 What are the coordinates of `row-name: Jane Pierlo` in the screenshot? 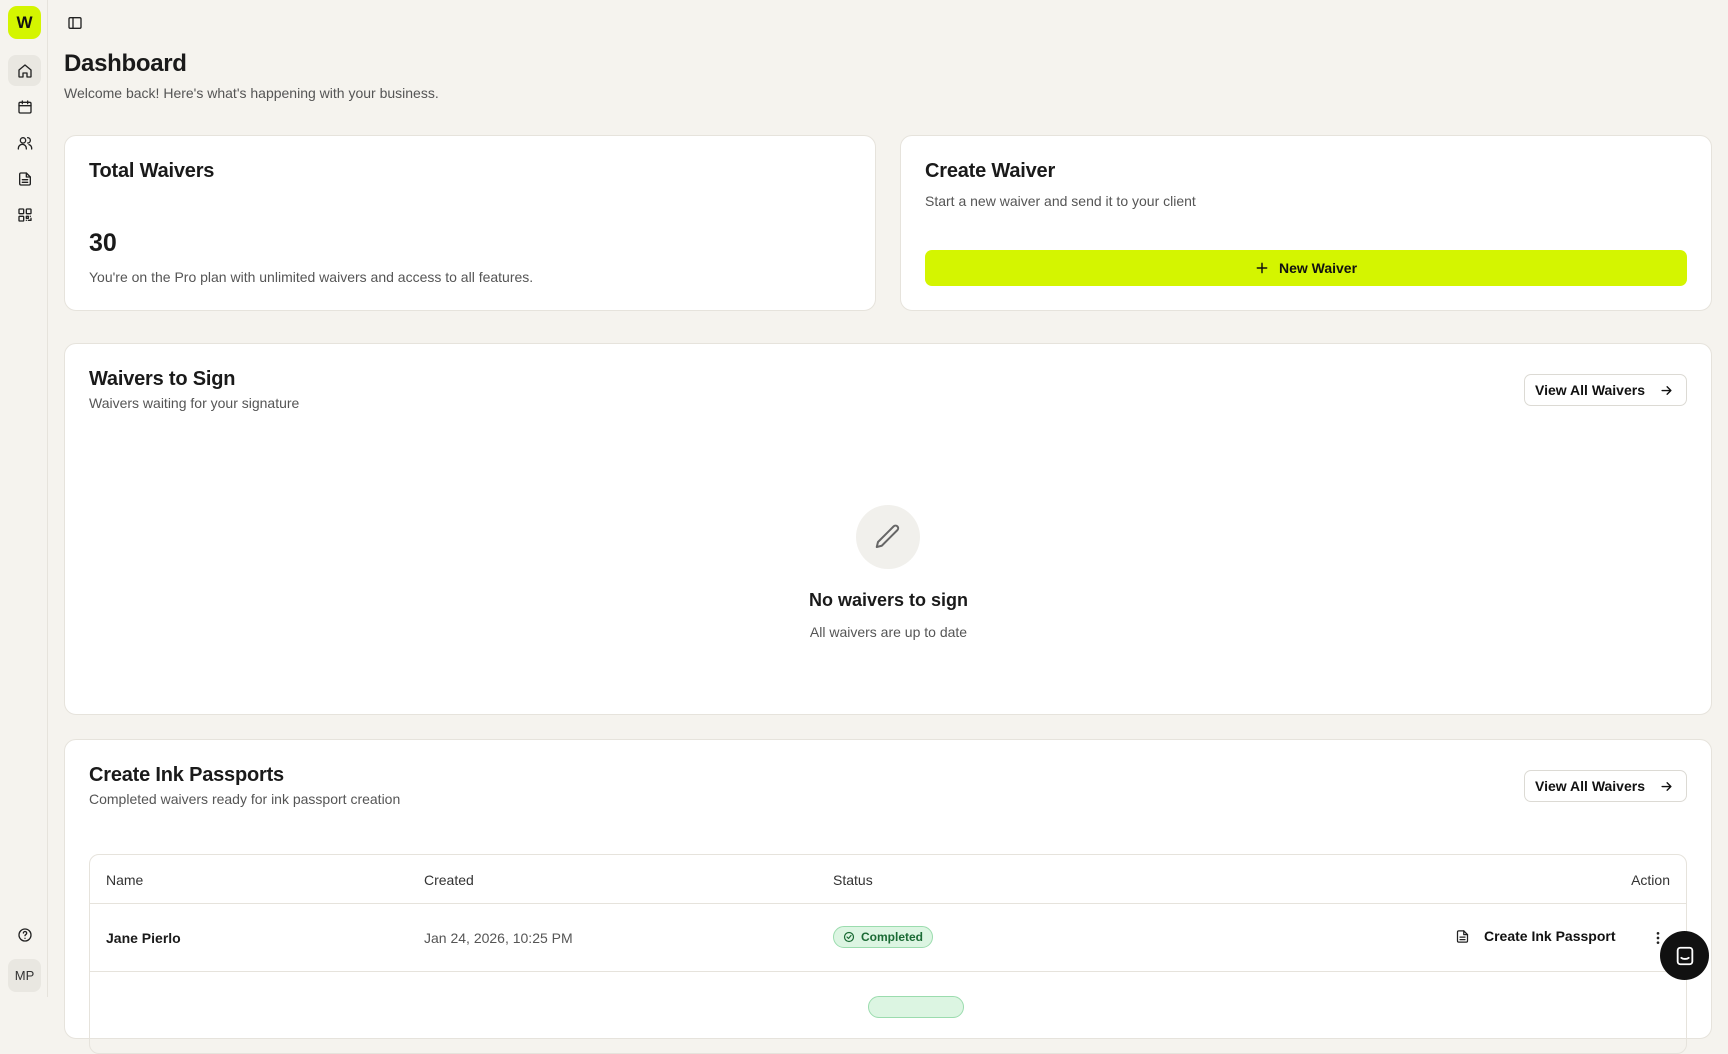 It's located at (143, 938).